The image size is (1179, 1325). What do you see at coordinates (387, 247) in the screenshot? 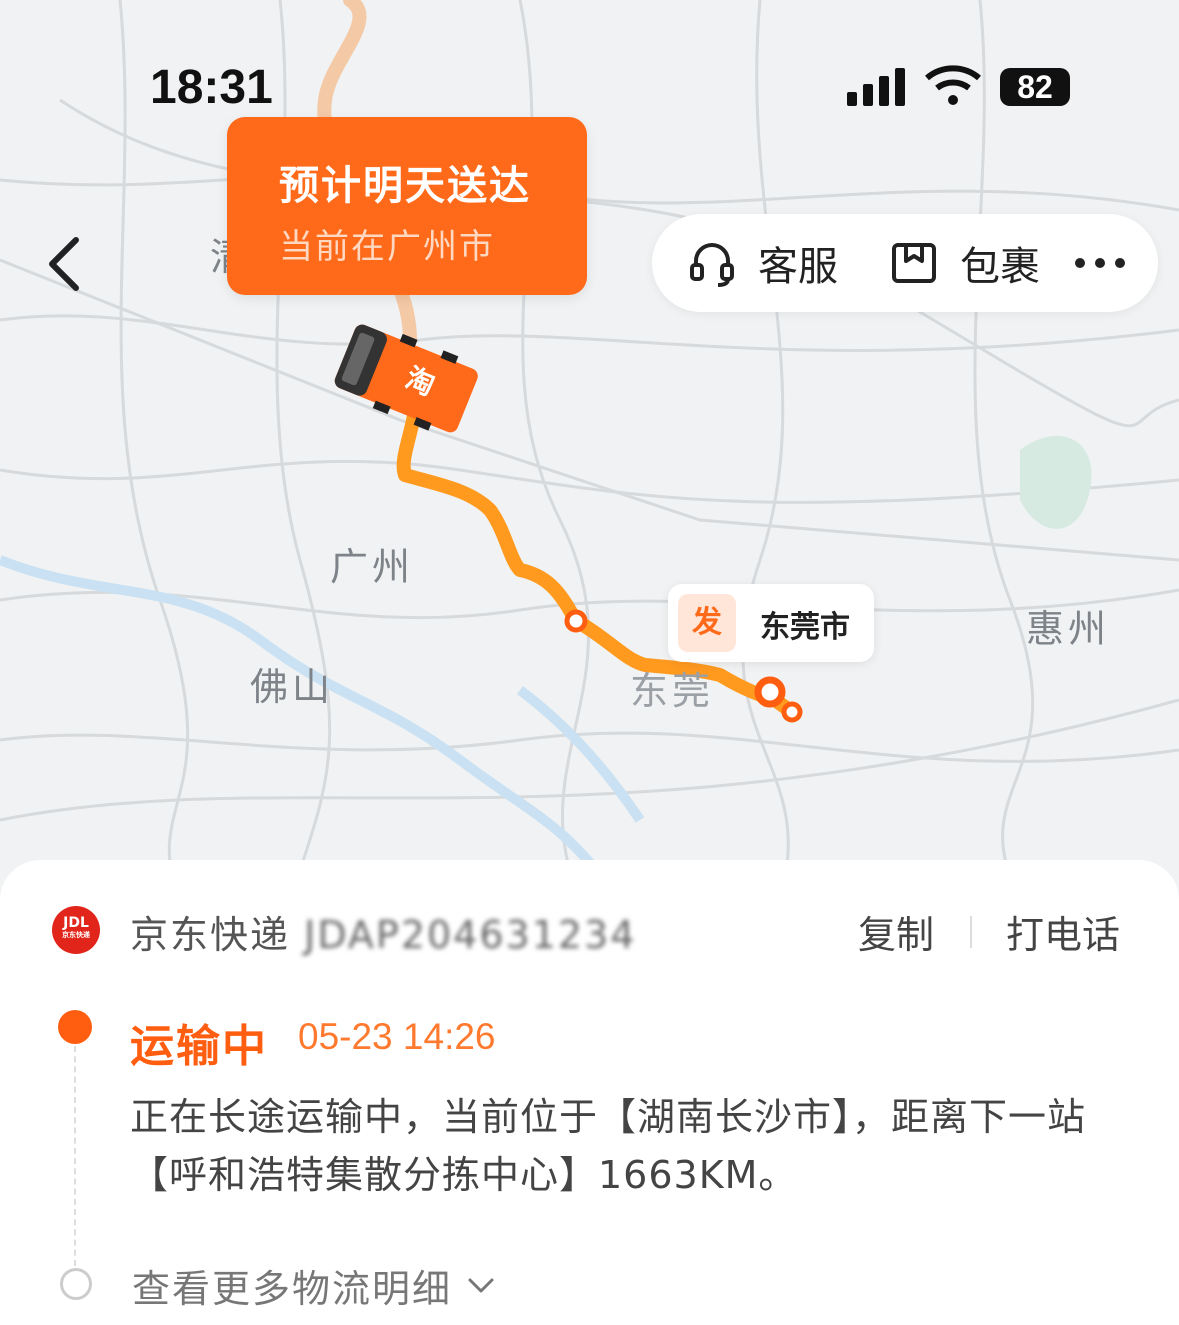
I see `eta-subtitle: 当前在广州市` at bounding box center [387, 247].